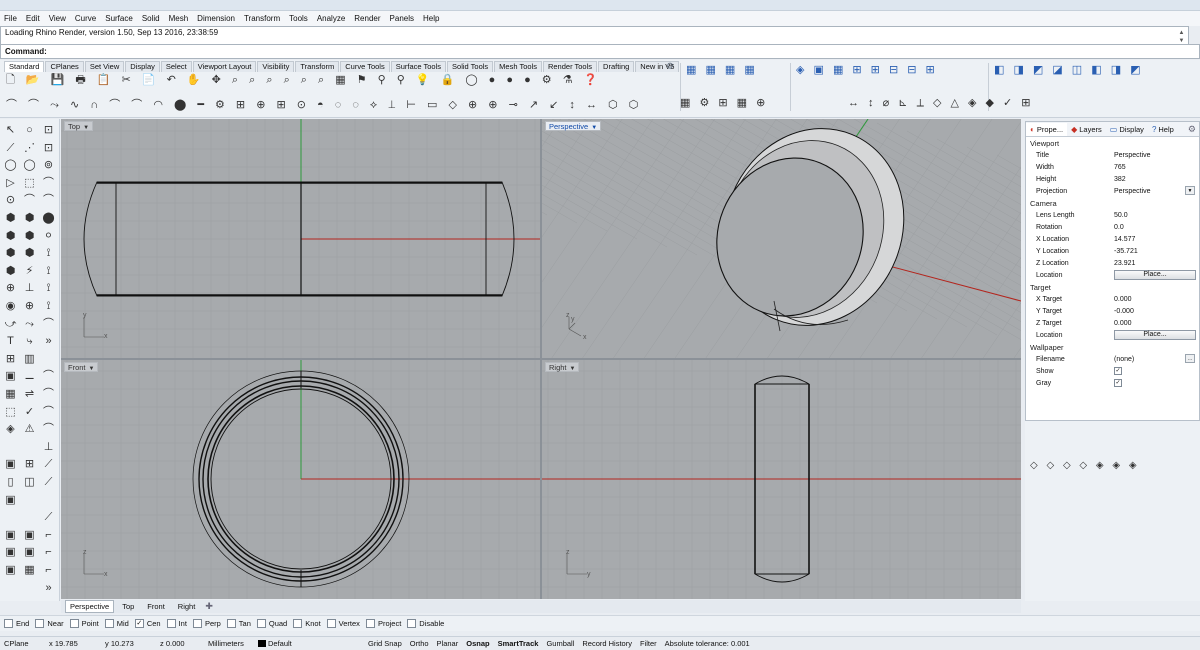  Describe the element at coordinates (518, 643) in the screenshot. I see `status-smarttrack: SmartTrack` at that location.